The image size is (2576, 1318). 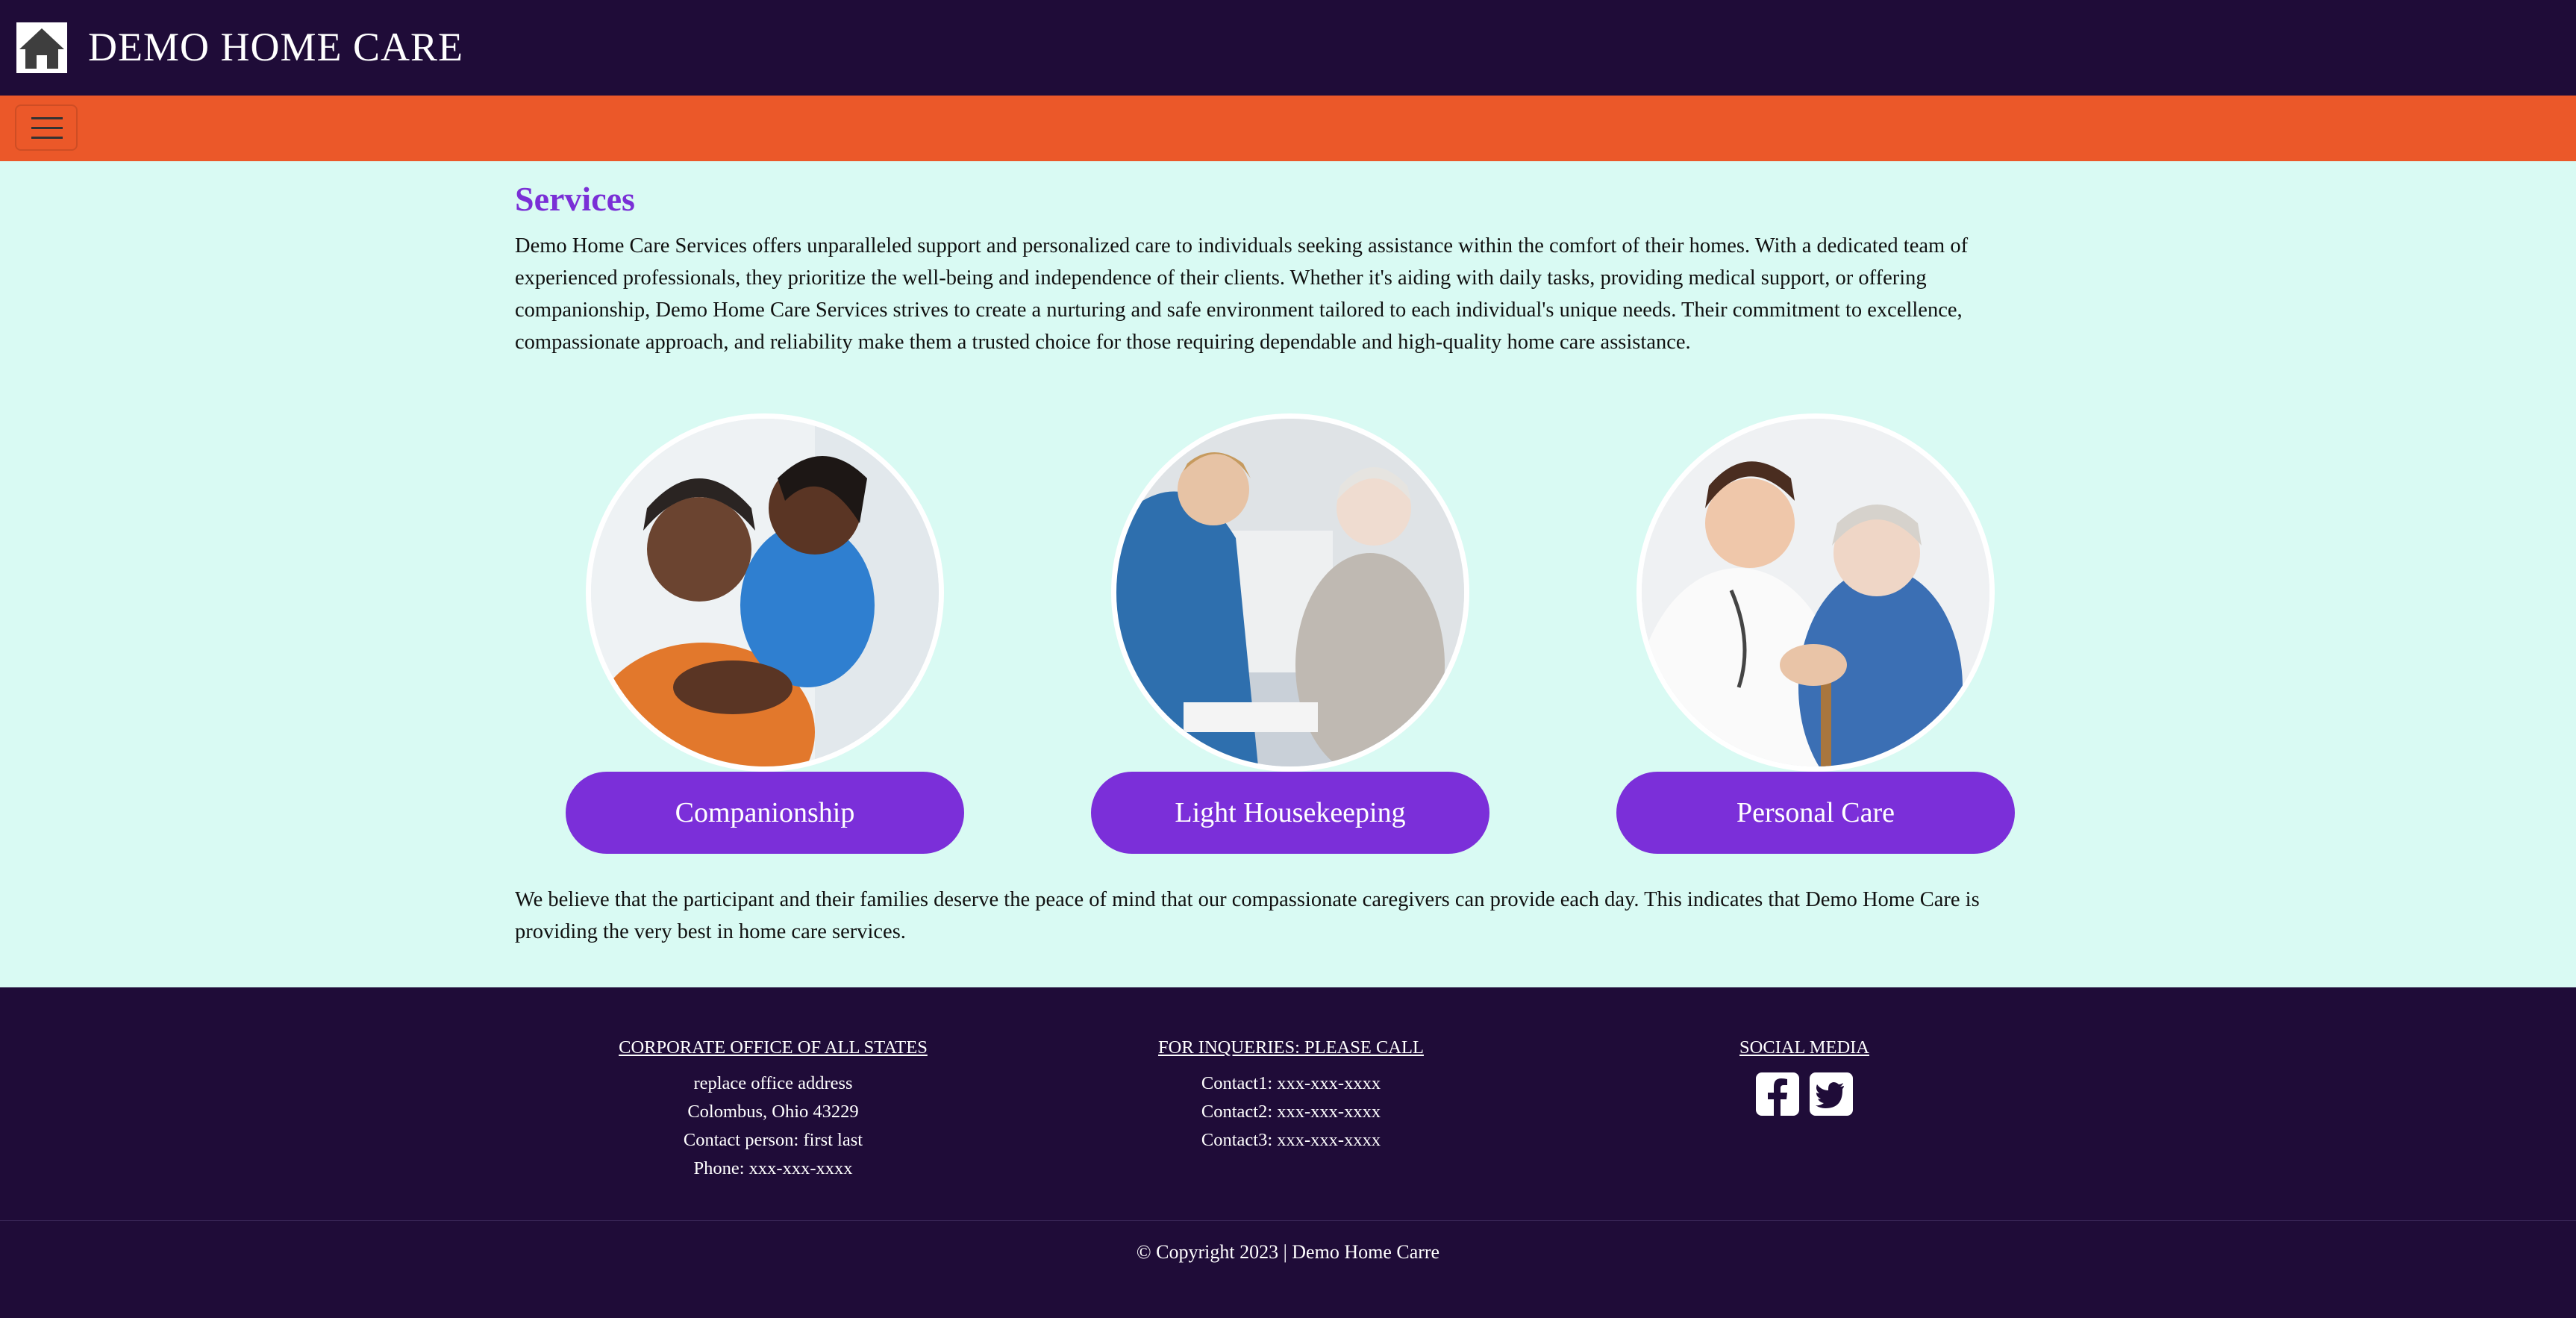 I want to click on social-media-heading: SOCIAL MEDIA, so click(x=1804, y=1047).